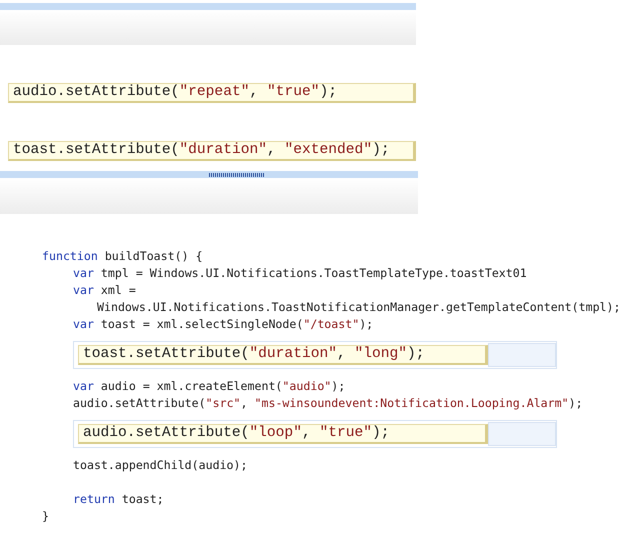 The height and width of the screenshot is (539, 628). What do you see at coordinates (212, 93) in the screenshot?
I see `code-tile: audio.setAttribute("repeat", "true");` at bounding box center [212, 93].